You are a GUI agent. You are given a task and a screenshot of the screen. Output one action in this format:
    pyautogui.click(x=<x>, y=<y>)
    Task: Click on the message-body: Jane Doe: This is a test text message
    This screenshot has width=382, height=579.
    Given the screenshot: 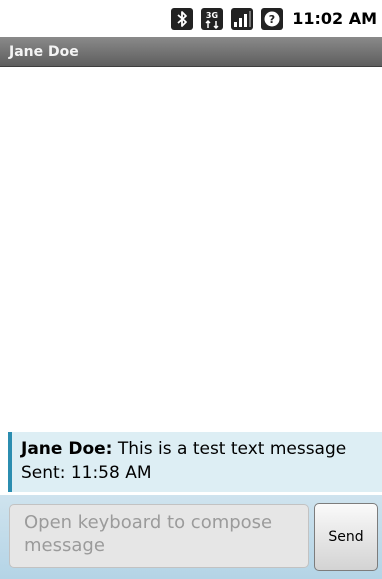 What is the action you would take?
    pyautogui.click(x=201, y=449)
    